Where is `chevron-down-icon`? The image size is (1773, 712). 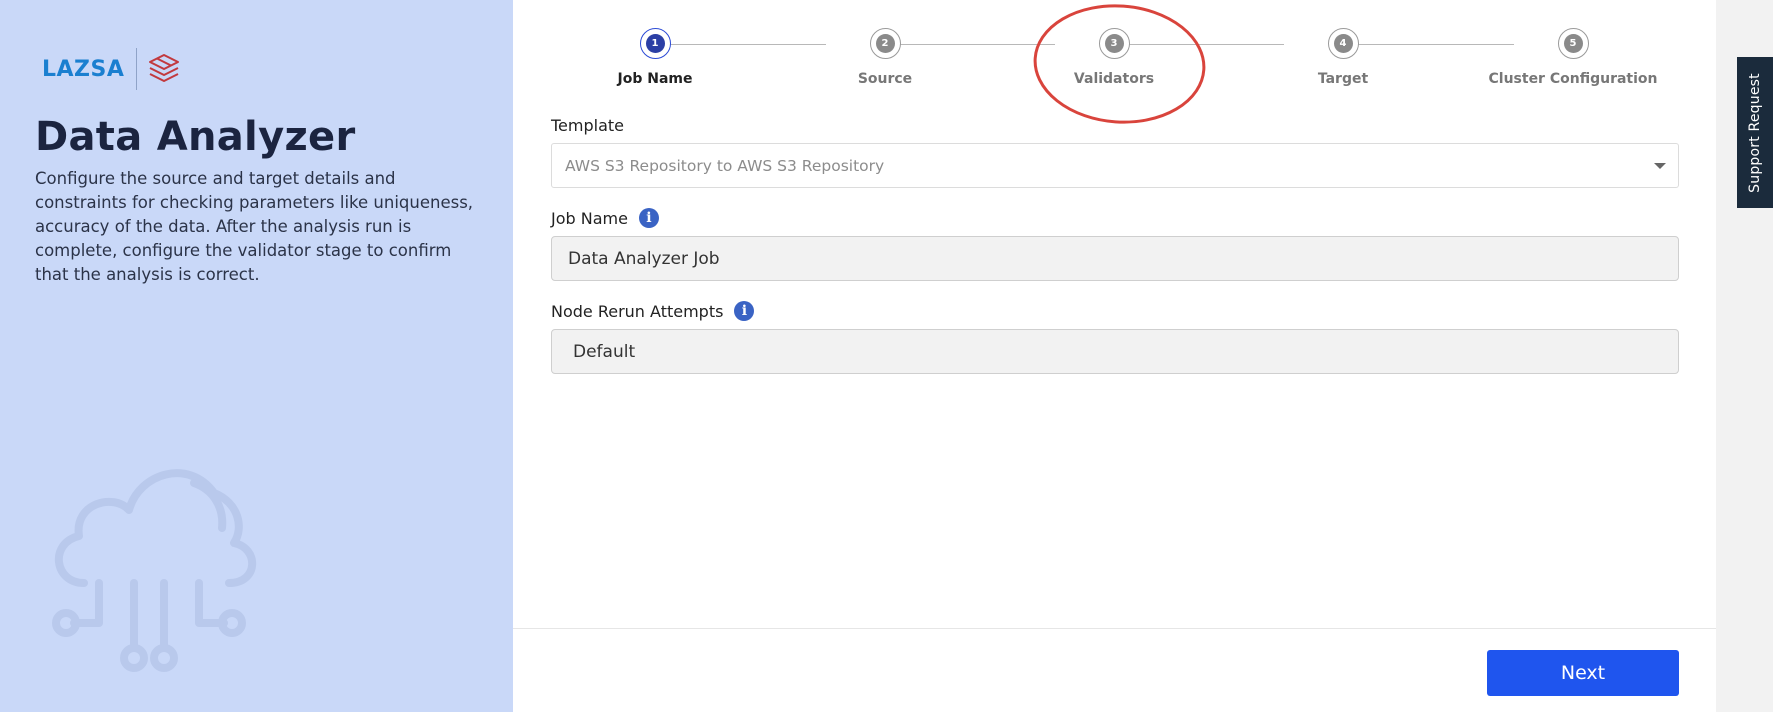 chevron-down-icon is located at coordinates (1660, 166).